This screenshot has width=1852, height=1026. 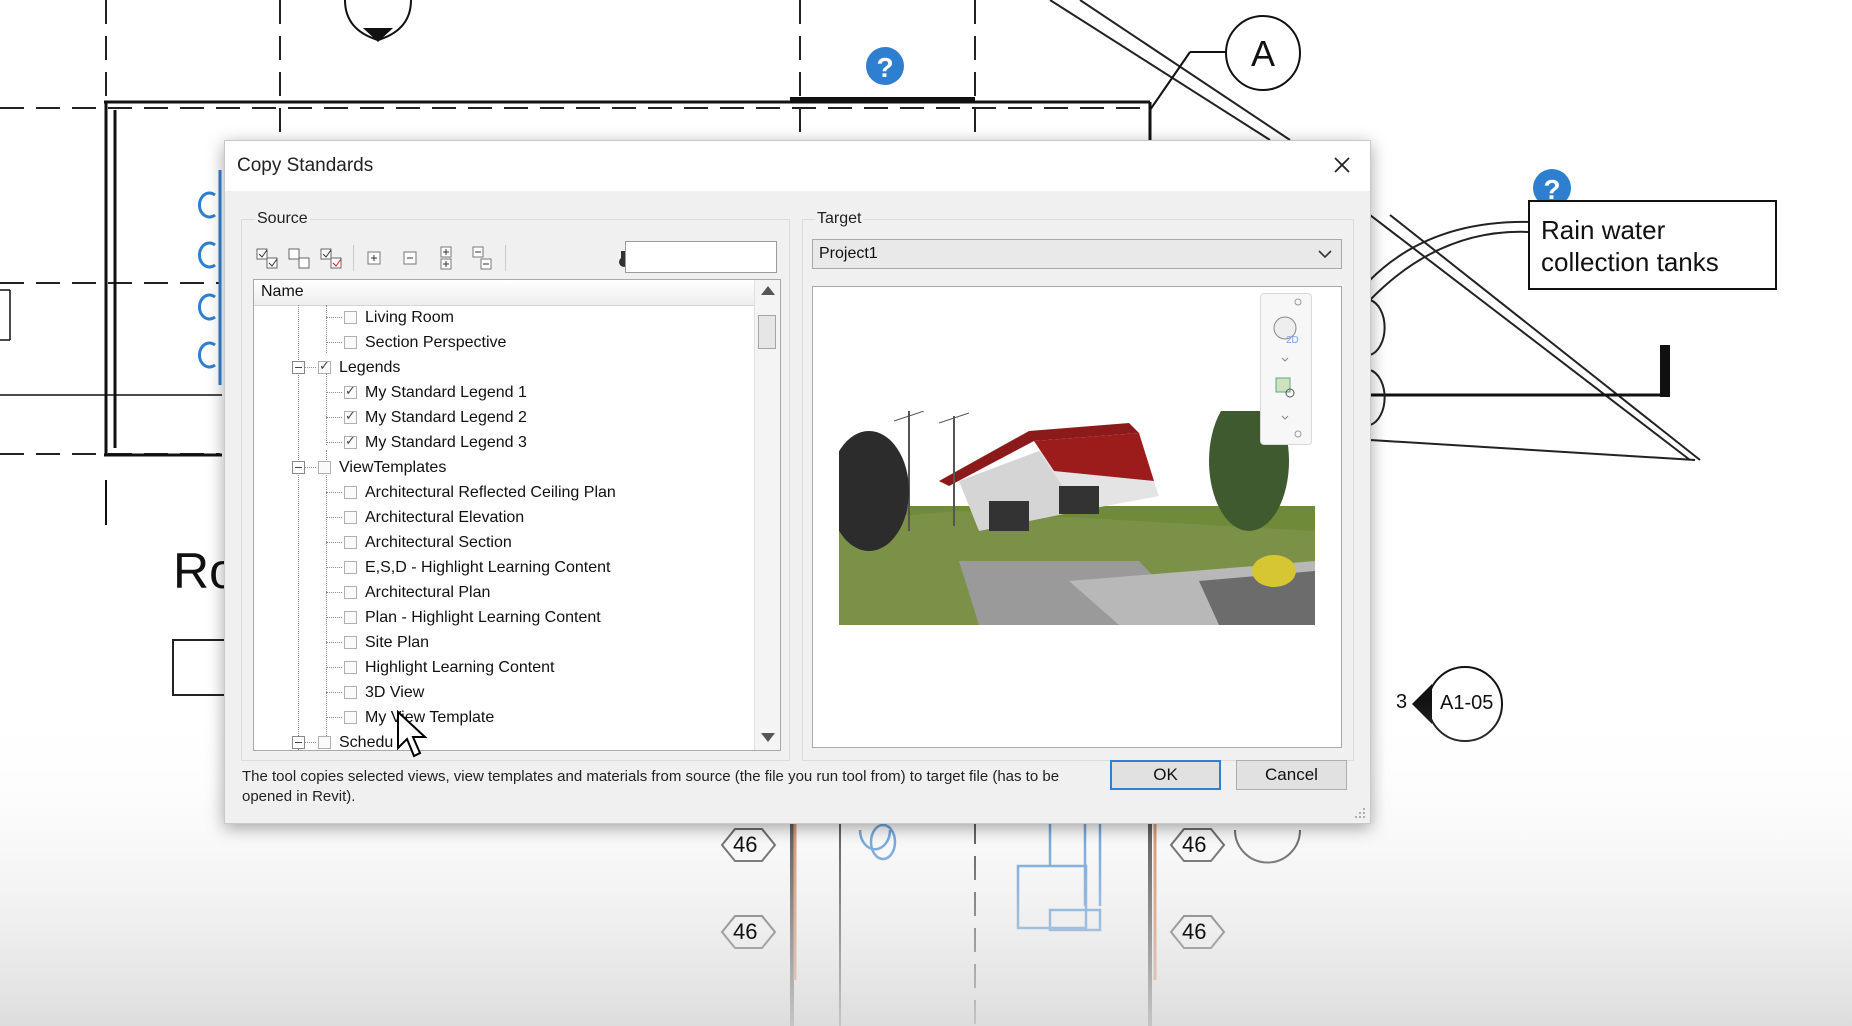 I want to click on tree-item: E,S,D - Highlight Learning Content, so click(x=477, y=567).